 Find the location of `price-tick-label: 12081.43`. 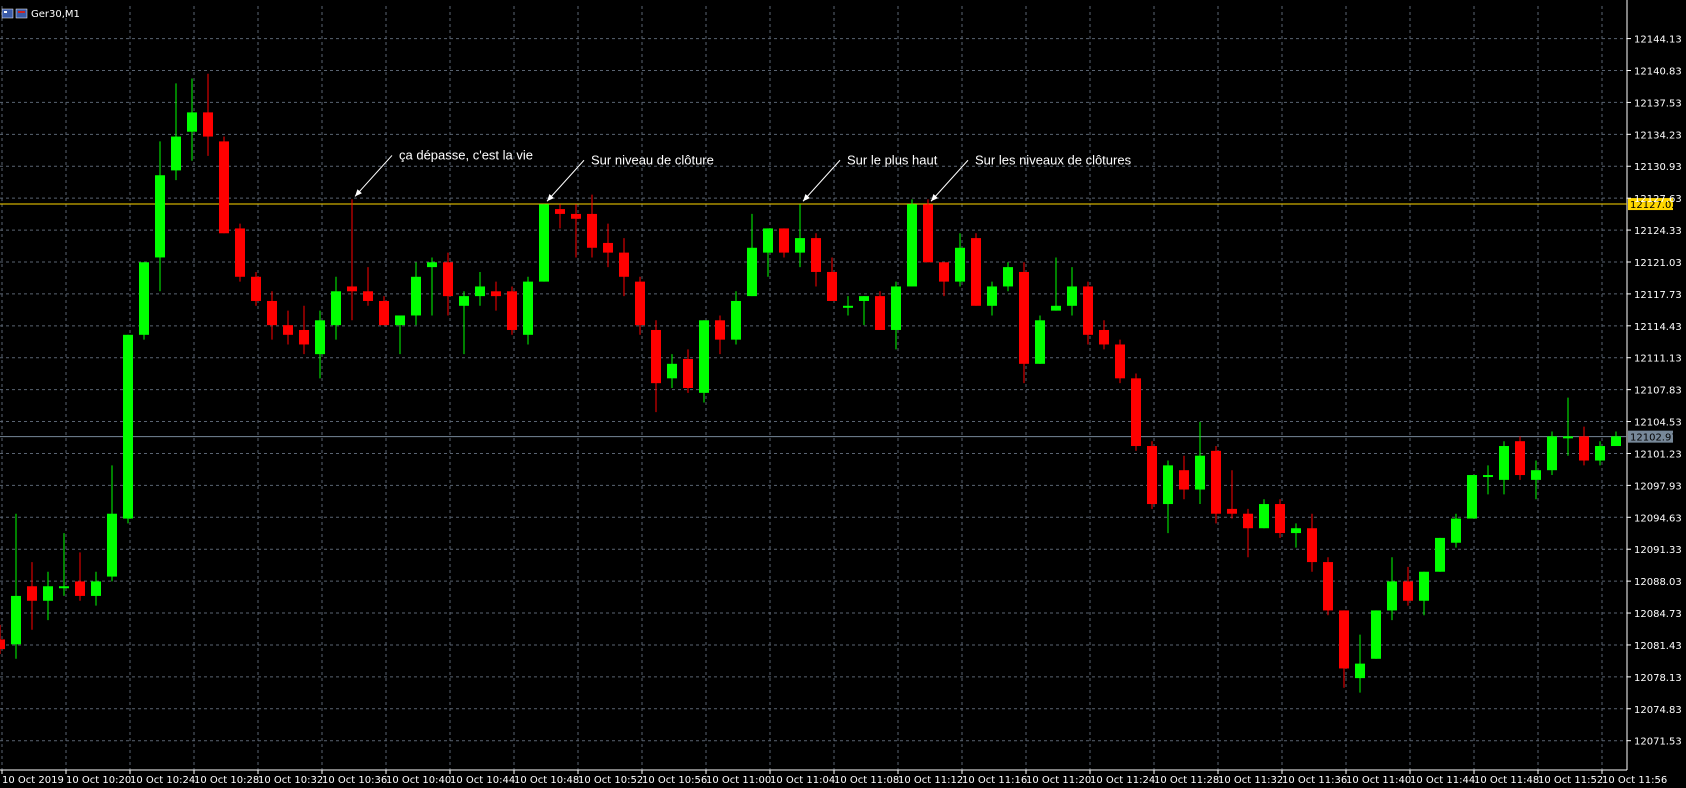

price-tick-label: 12081.43 is located at coordinates (1658, 646).